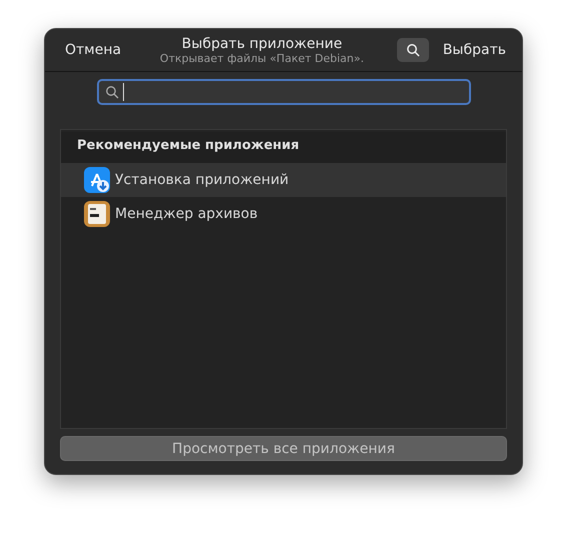 The image size is (567, 536). I want to click on select-button: Выбрать, so click(474, 50).